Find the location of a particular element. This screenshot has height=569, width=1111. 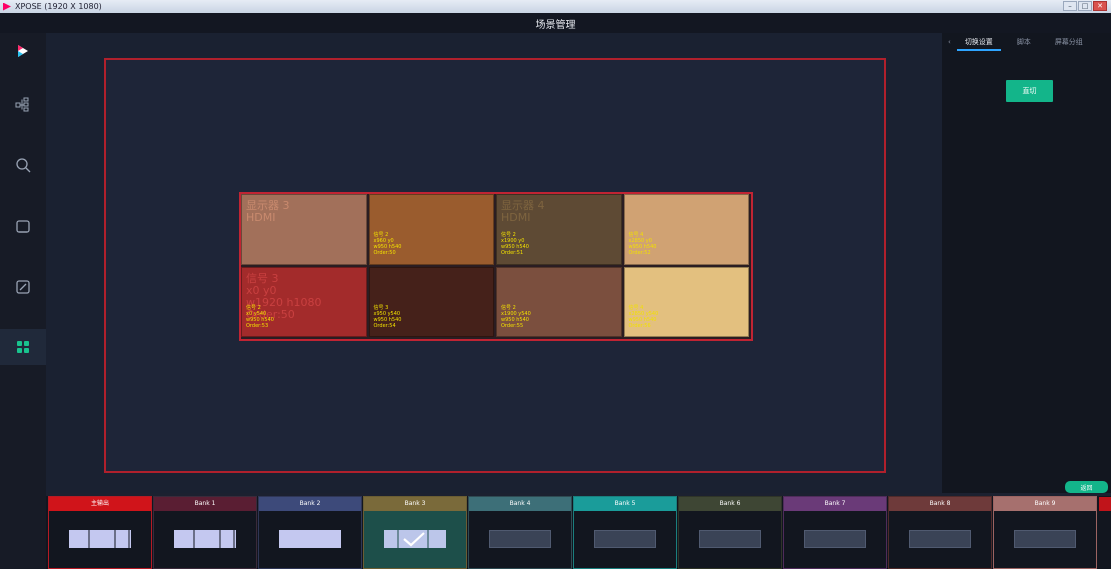

bank-label: Bank 7 is located at coordinates (835, 504).